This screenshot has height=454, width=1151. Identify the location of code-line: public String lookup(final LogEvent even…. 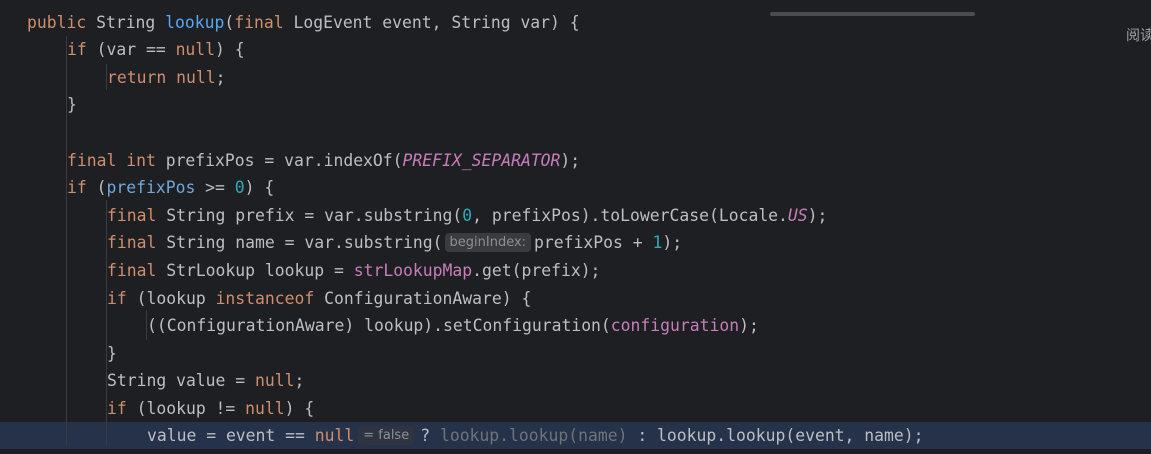
(303, 23).